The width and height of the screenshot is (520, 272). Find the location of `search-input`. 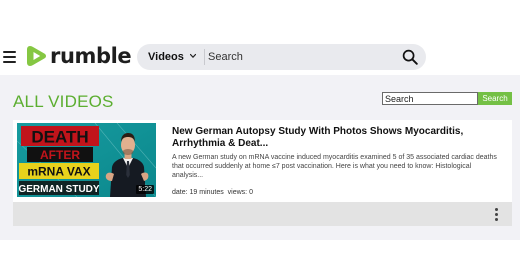

search-input is located at coordinates (301, 57).